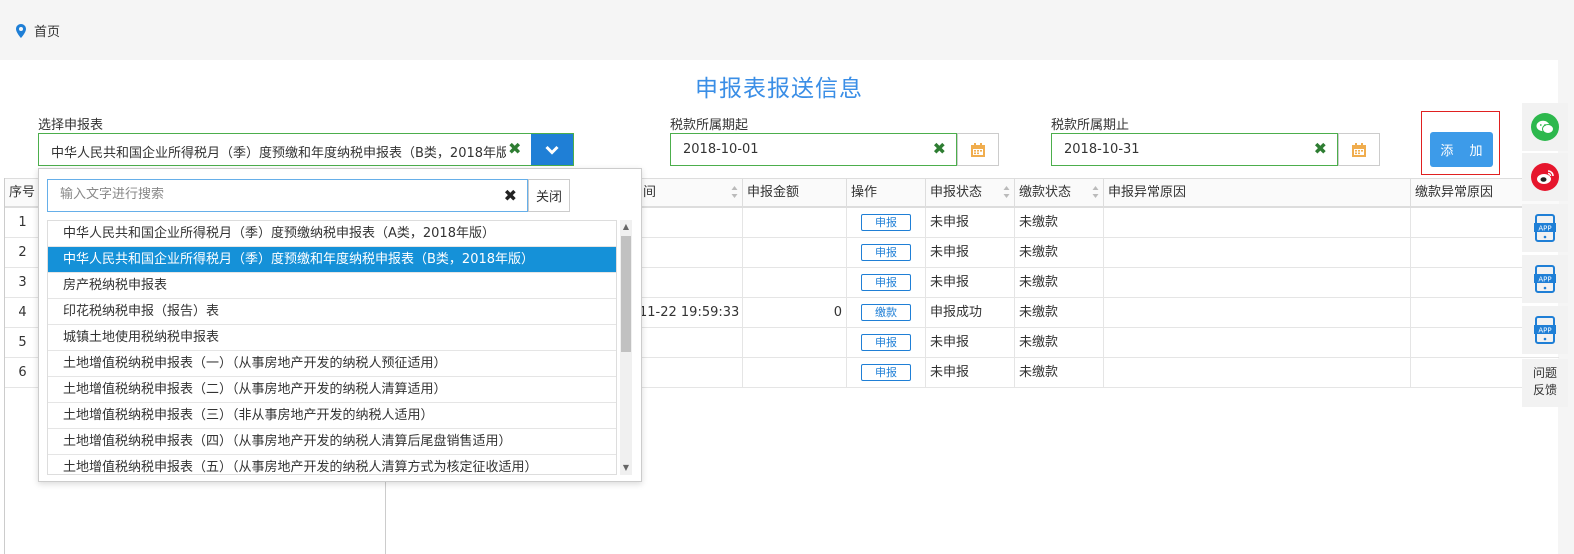 This screenshot has width=1574, height=554. What do you see at coordinates (1545, 383) in the screenshot?
I see `feedback-button: 问题 反馈` at bounding box center [1545, 383].